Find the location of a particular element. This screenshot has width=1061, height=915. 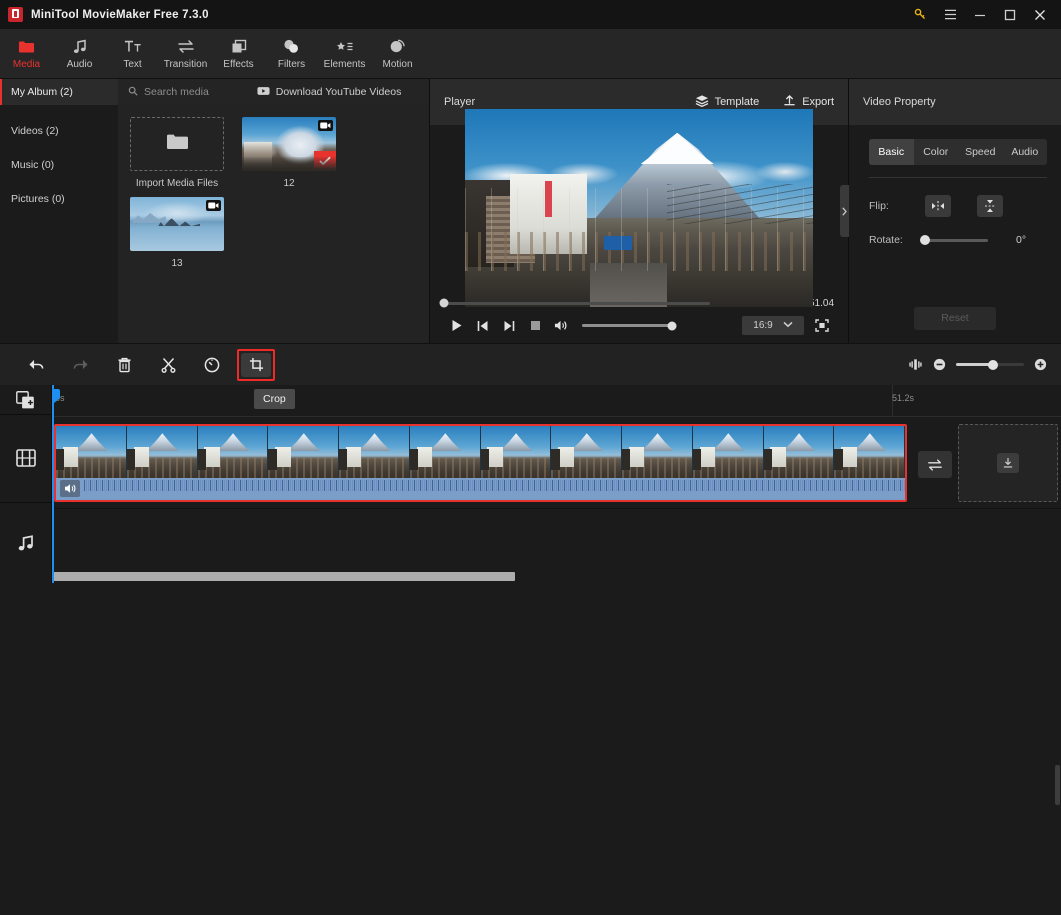

download-youtube-button: Download YouTube Videos is located at coordinates (329, 92).